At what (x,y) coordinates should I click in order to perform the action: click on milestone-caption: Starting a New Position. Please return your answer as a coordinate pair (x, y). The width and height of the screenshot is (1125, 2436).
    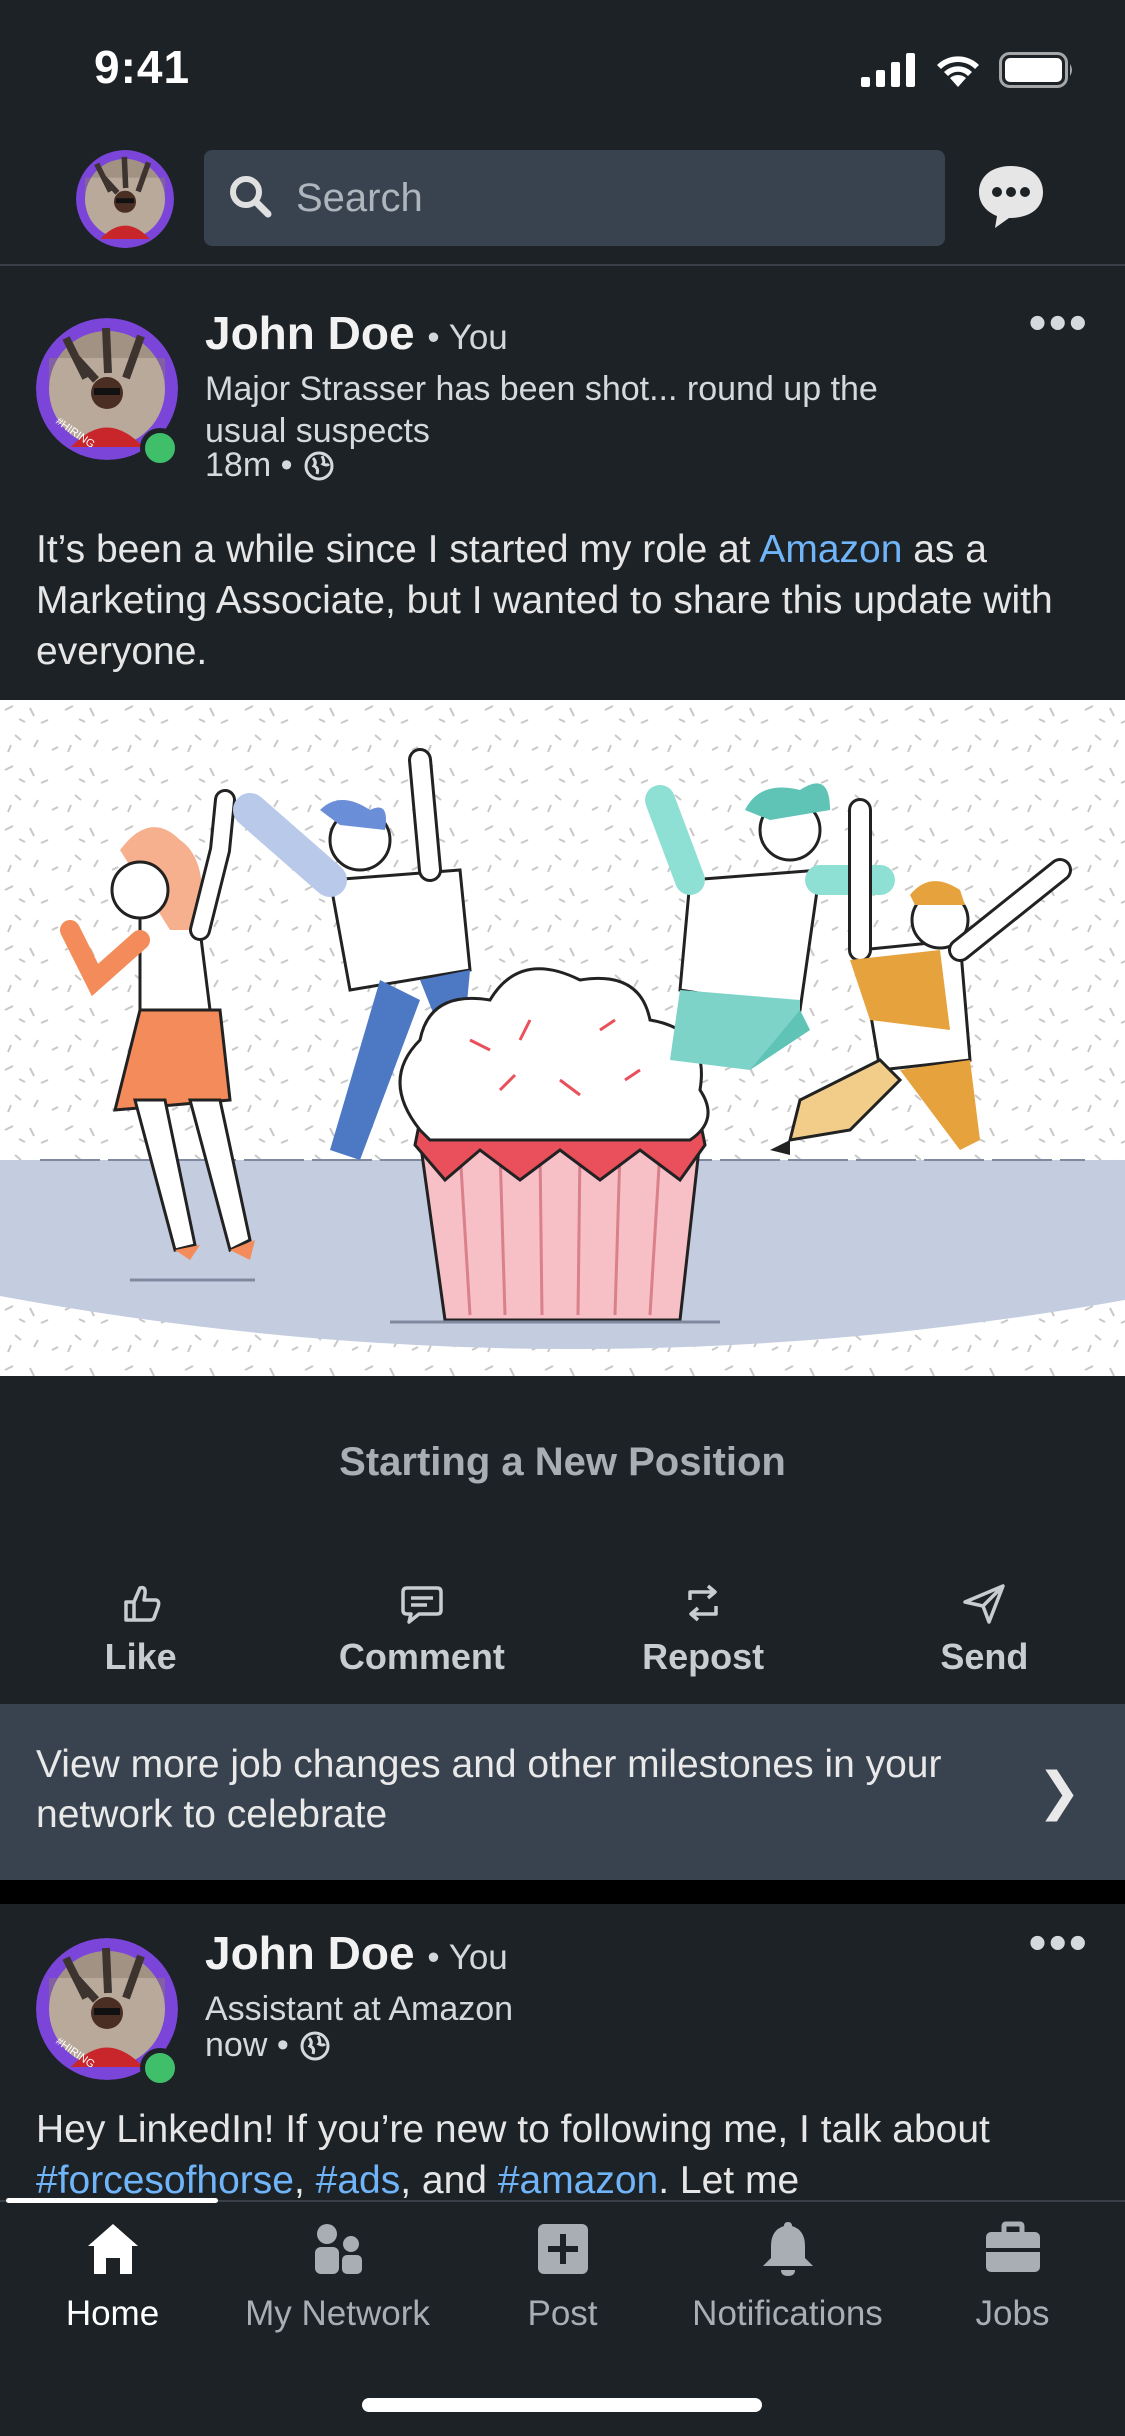
    Looking at the image, I should click on (562, 1461).